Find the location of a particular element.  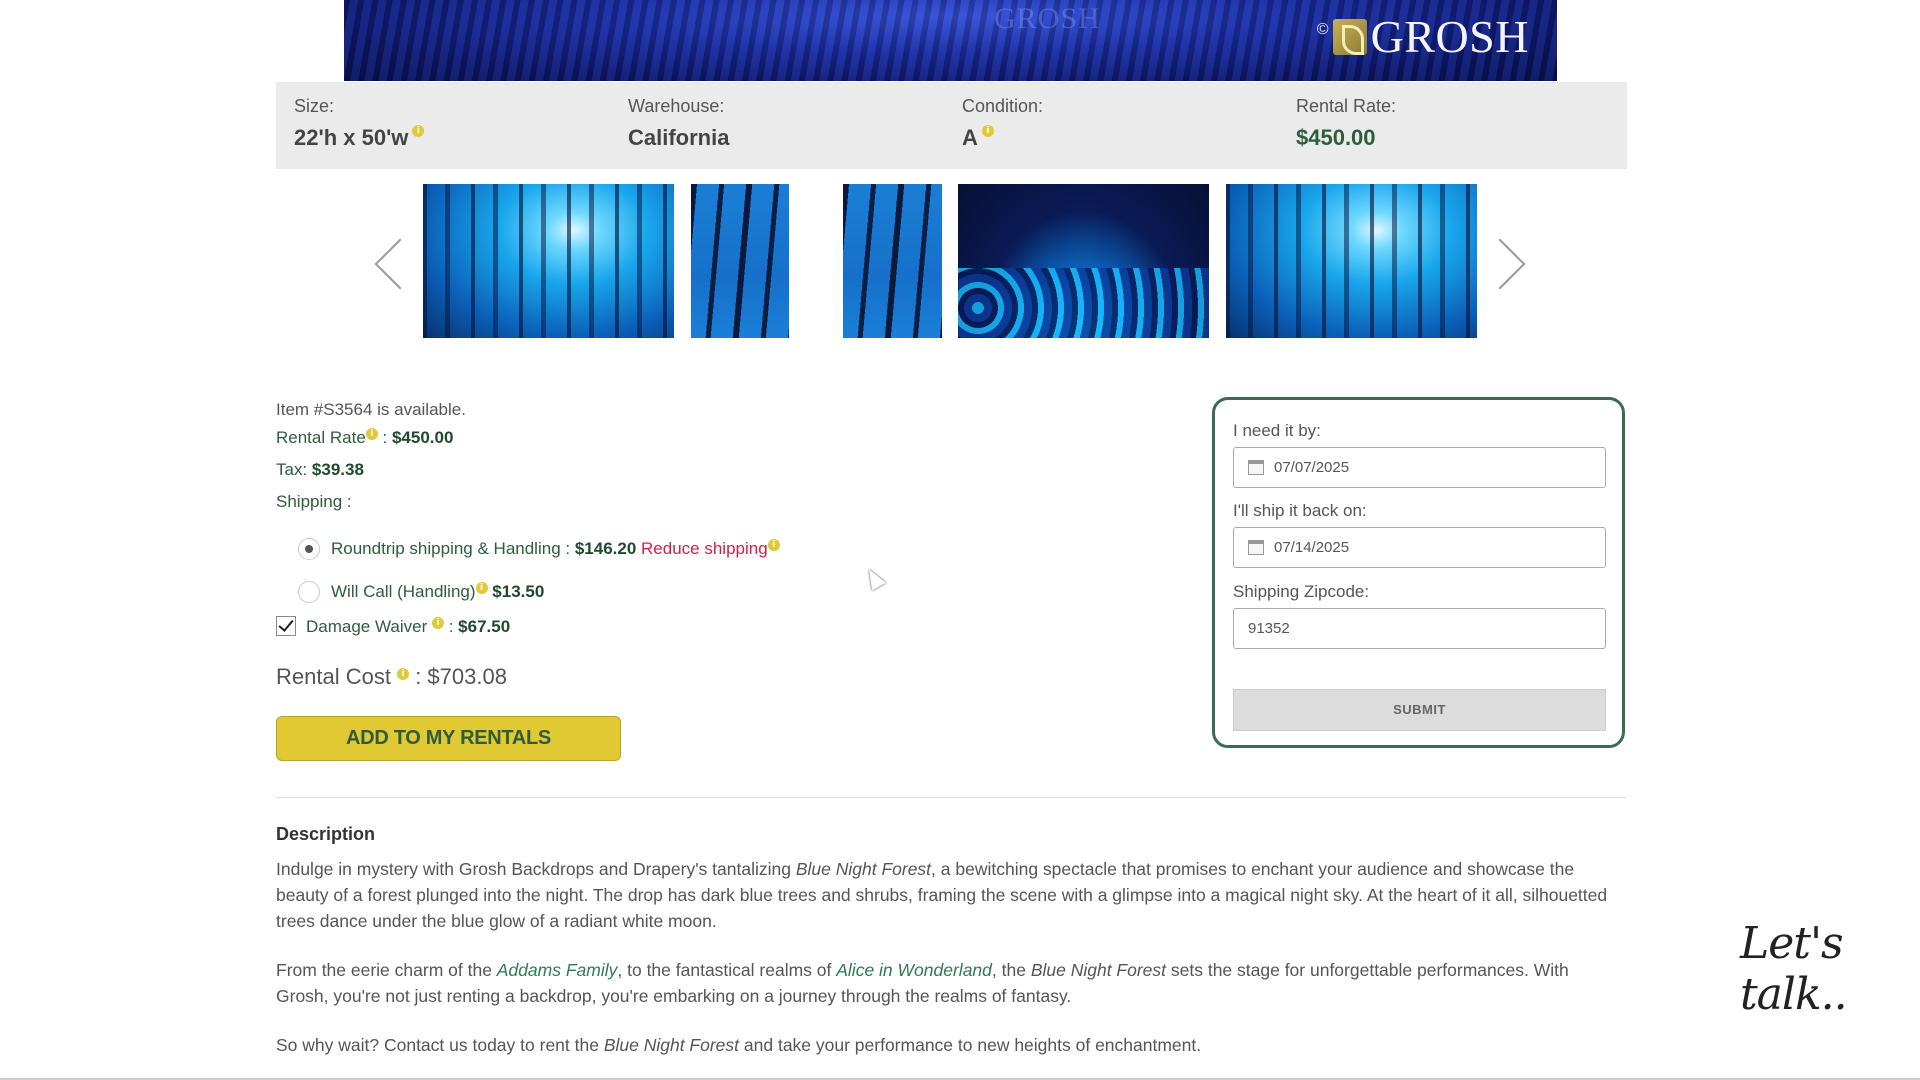

size-text: 22'h x 50'w is located at coordinates (351, 137).